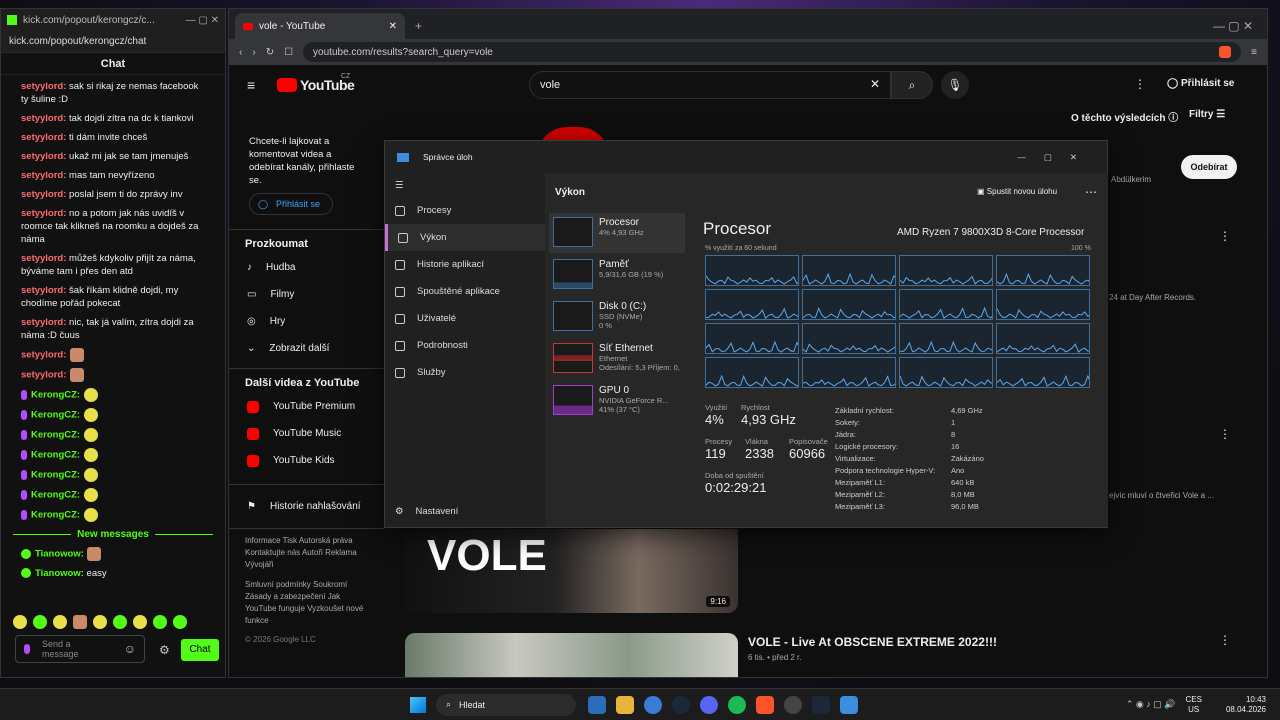  Describe the element at coordinates (709, 704) in the screenshot. I see `discord-icon` at that location.